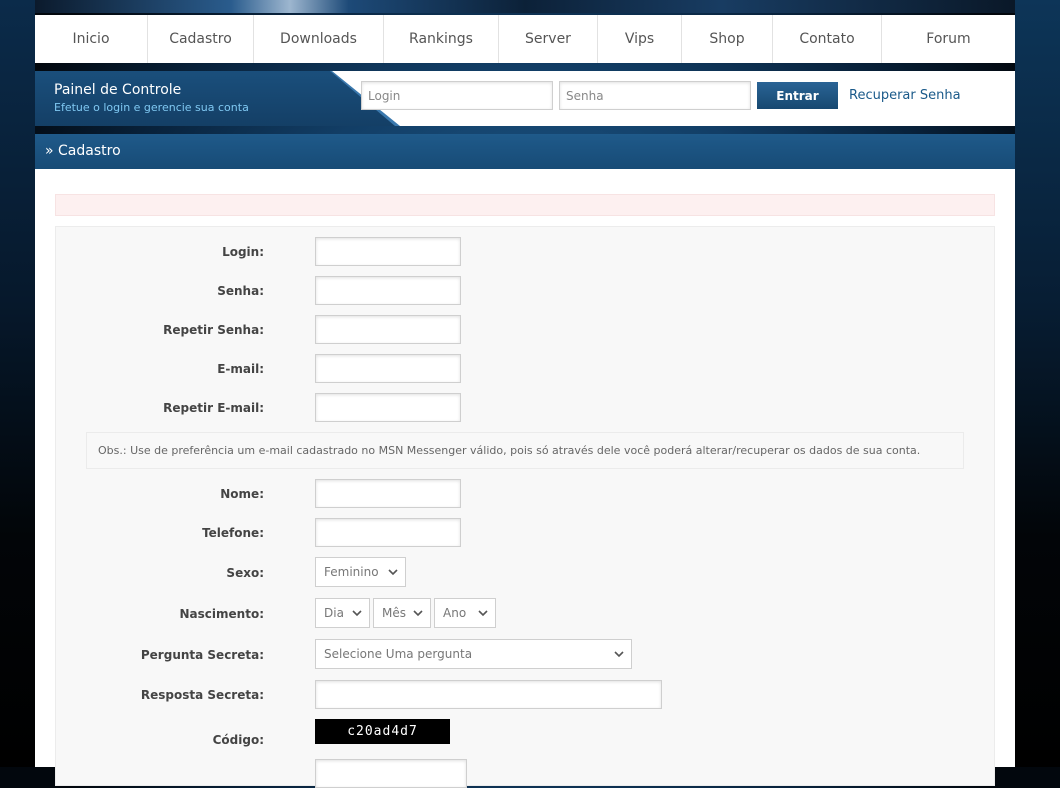 Image resolution: width=1060 pixels, height=788 pixels. I want to click on nav-vips: Vips, so click(640, 39).